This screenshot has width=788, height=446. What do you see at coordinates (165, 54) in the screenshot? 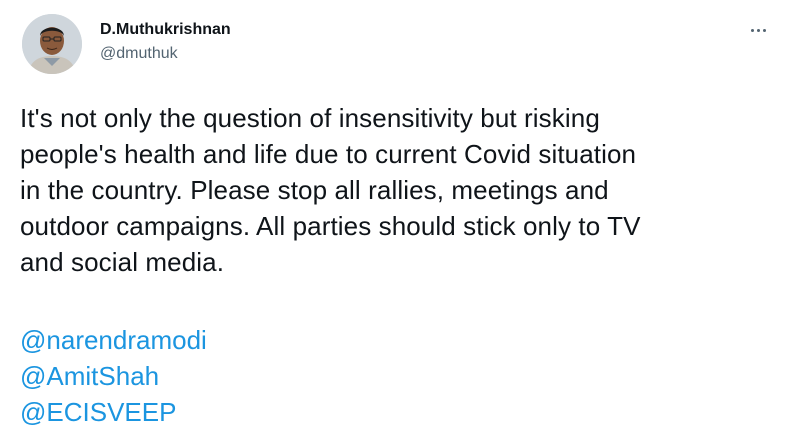
I see `author-handle: @dmuthuk` at bounding box center [165, 54].